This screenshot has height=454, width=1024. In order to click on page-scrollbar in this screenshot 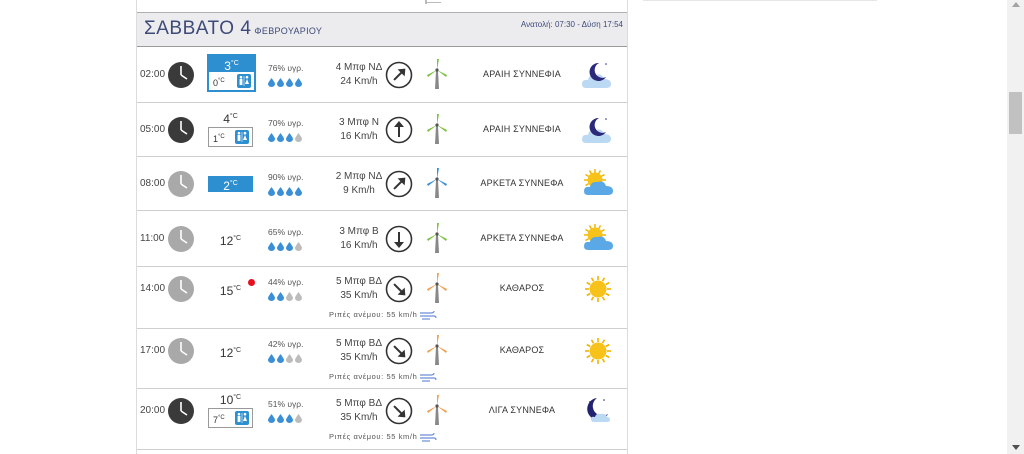, I will do `click(1015, 227)`.